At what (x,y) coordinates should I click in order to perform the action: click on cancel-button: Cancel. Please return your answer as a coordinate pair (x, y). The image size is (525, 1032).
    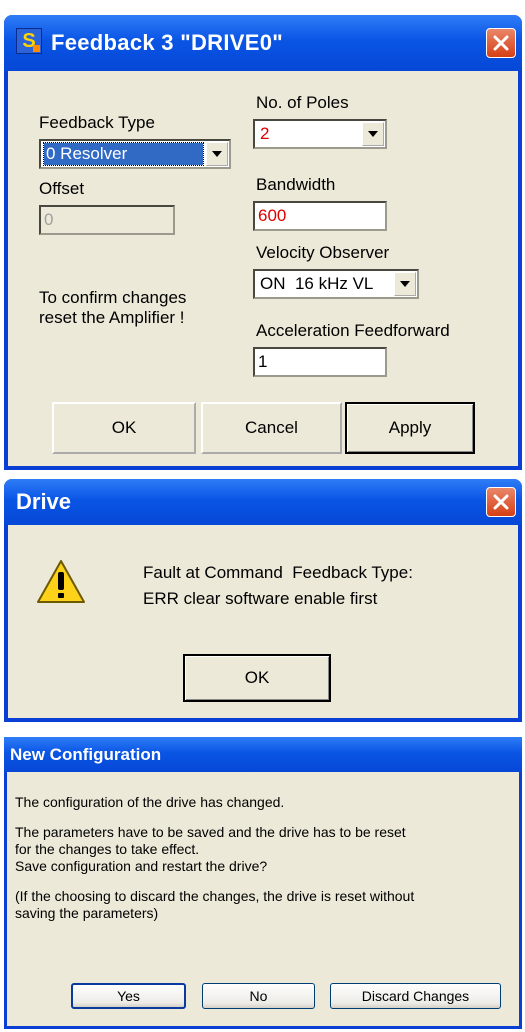
    Looking at the image, I should click on (271, 428).